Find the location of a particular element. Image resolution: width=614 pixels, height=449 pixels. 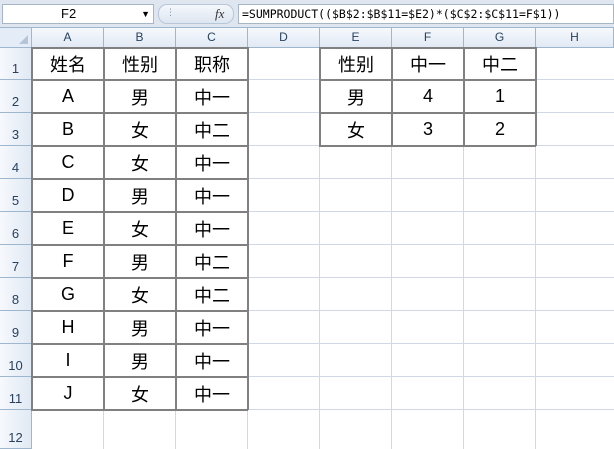

row-number: 9 is located at coordinates (15, 332).